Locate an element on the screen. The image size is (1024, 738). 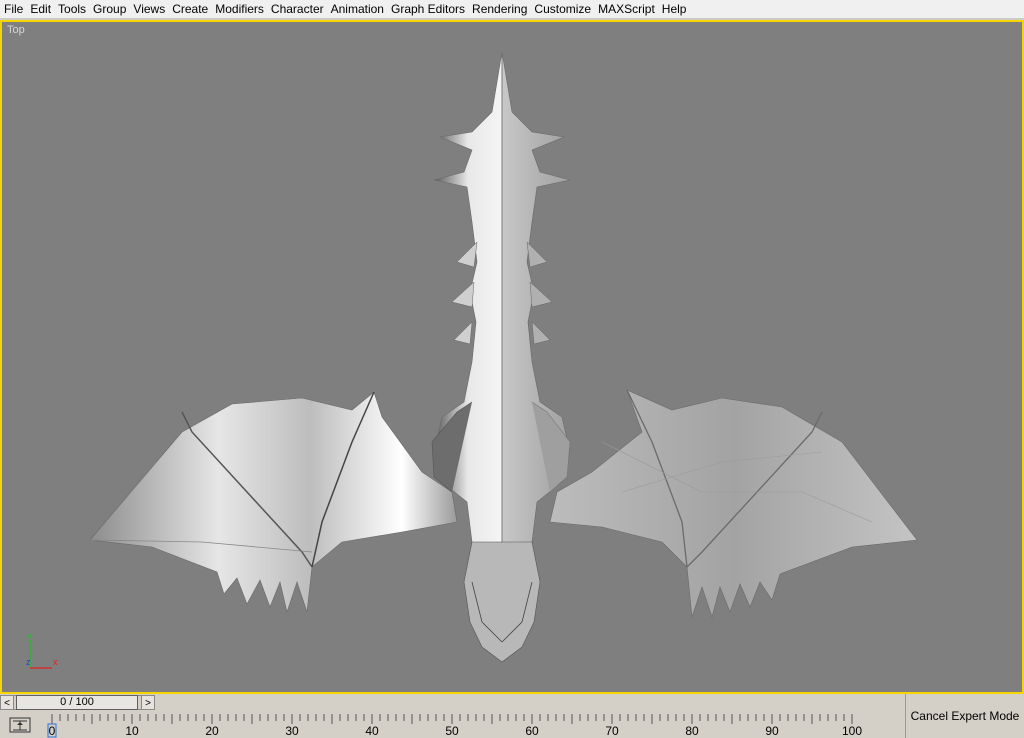
trackbar-label: 100 is located at coordinates (852, 731).